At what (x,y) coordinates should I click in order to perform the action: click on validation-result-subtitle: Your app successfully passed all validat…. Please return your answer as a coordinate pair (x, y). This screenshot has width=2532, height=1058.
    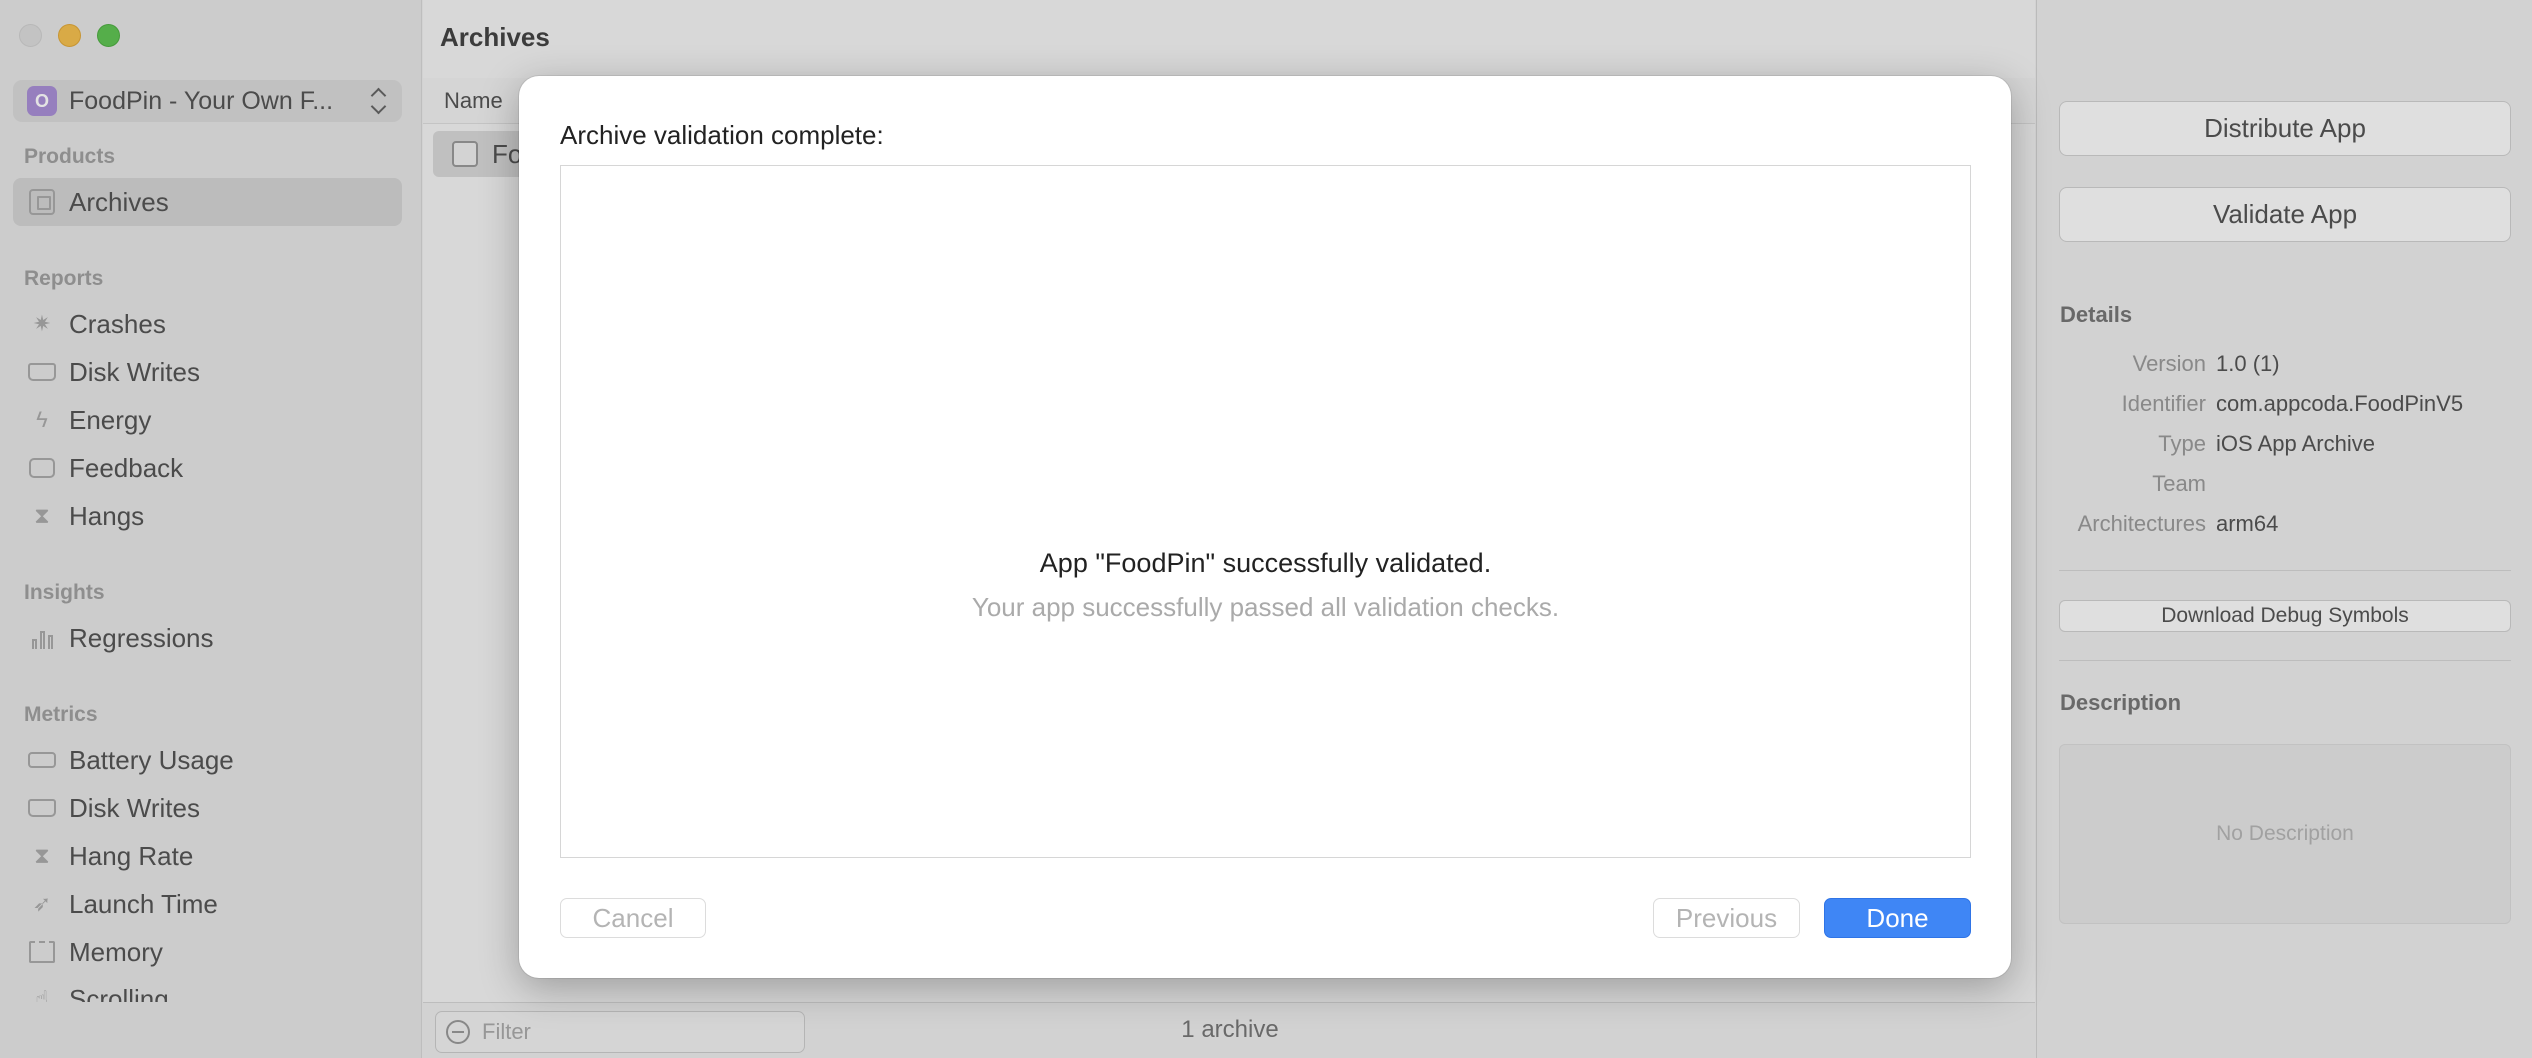
    Looking at the image, I should click on (1265, 607).